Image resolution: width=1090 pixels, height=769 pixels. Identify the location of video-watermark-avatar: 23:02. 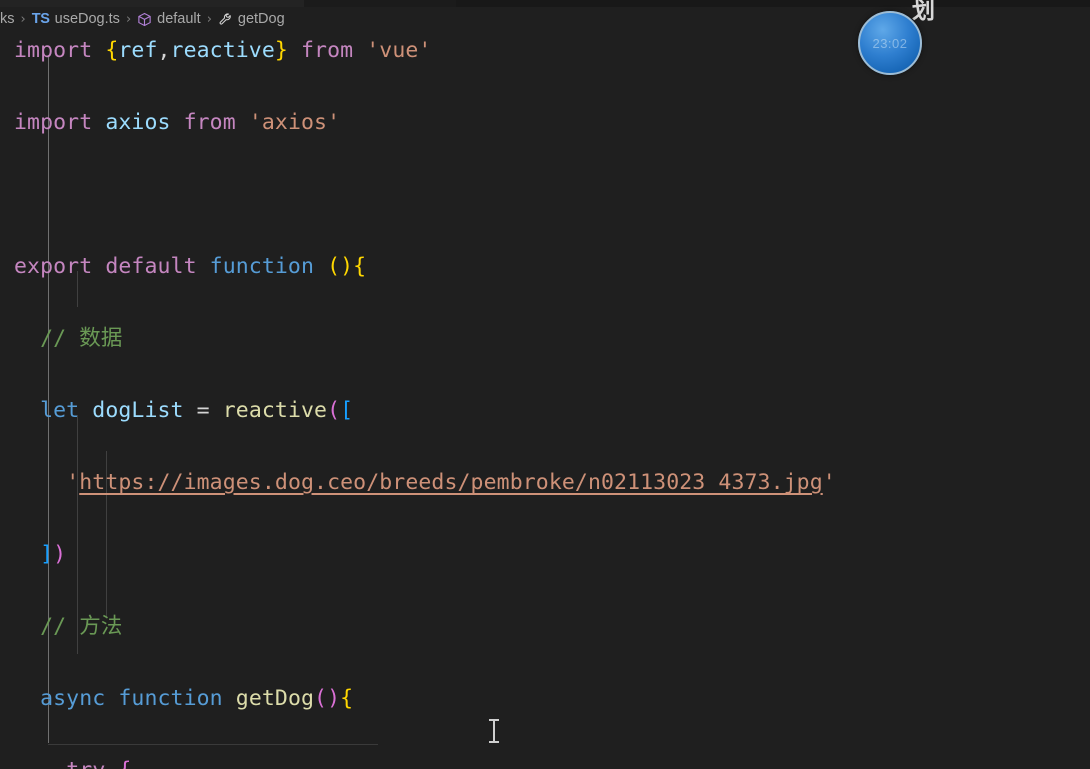
(890, 43).